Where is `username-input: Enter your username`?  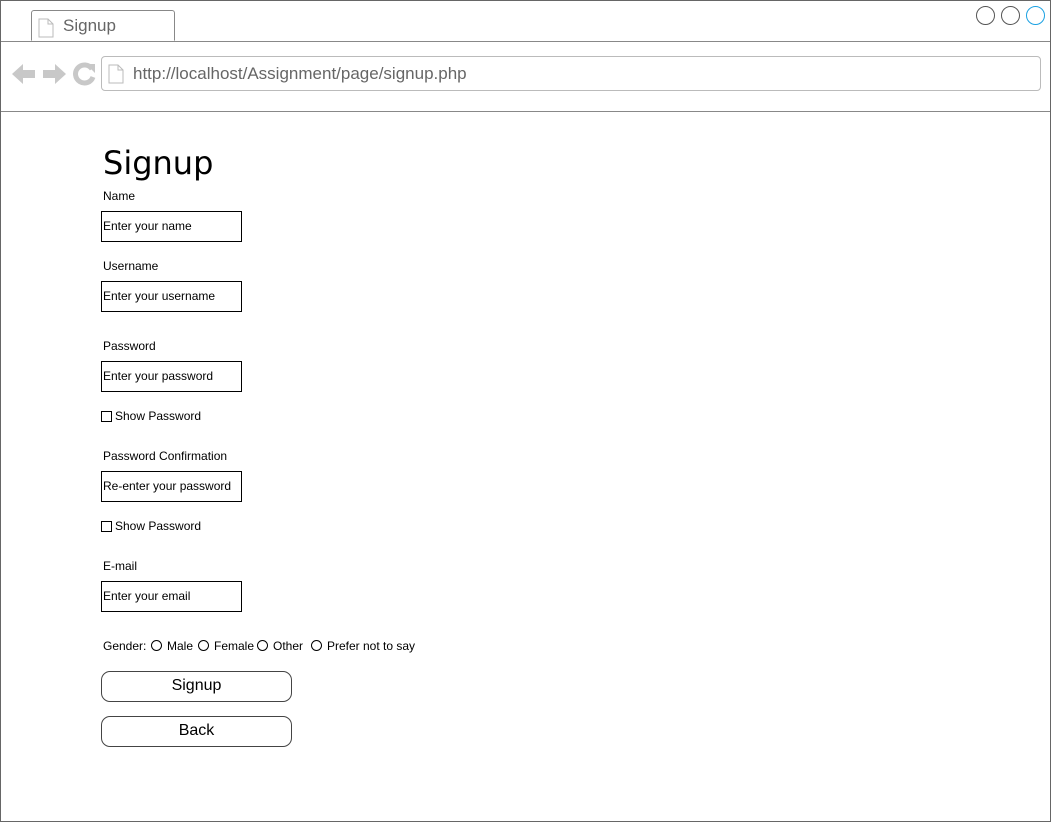
username-input: Enter your username is located at coordinates (171, 296).